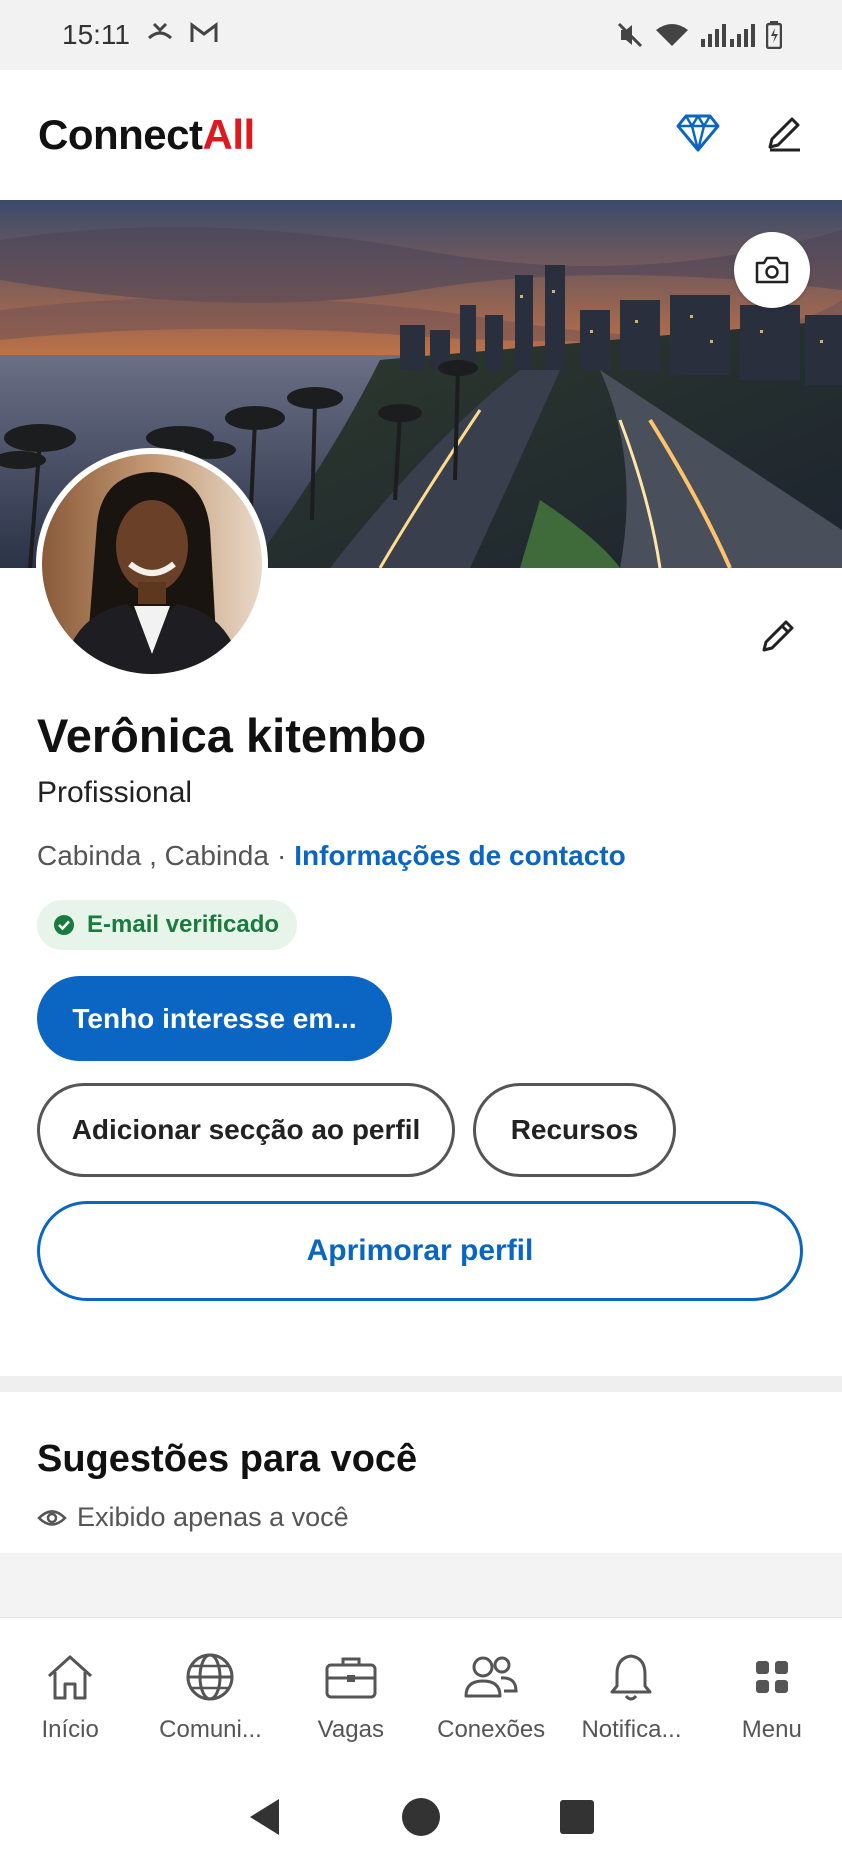 This screenshot has width=842, height=1867. I want to click on resources-button: Recursos, so click(574, 1130).